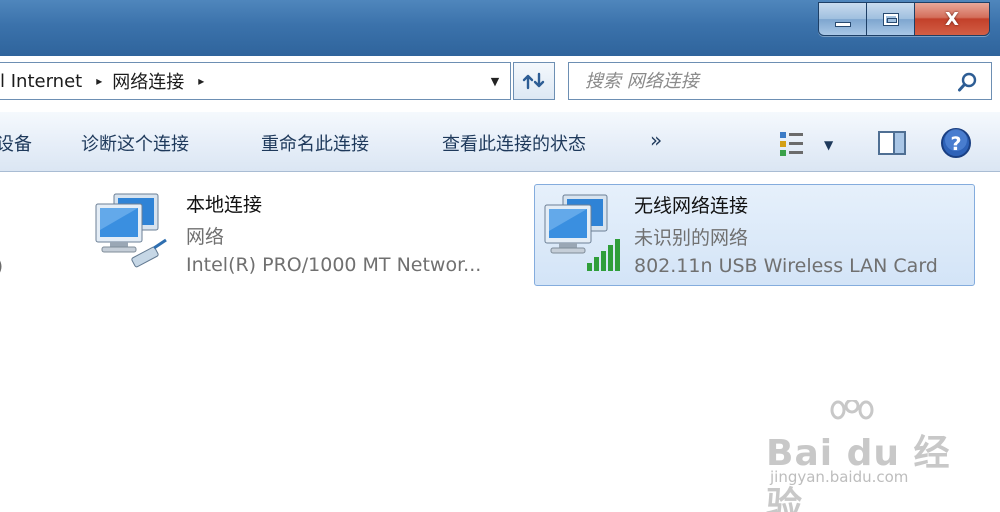 The height and width of the screenshot is (512, 1000). Describe the element at coordinates (786, 266) in the screenshot. I see `connection-device: 802.11n USB Wireless LAN Card` at that location.